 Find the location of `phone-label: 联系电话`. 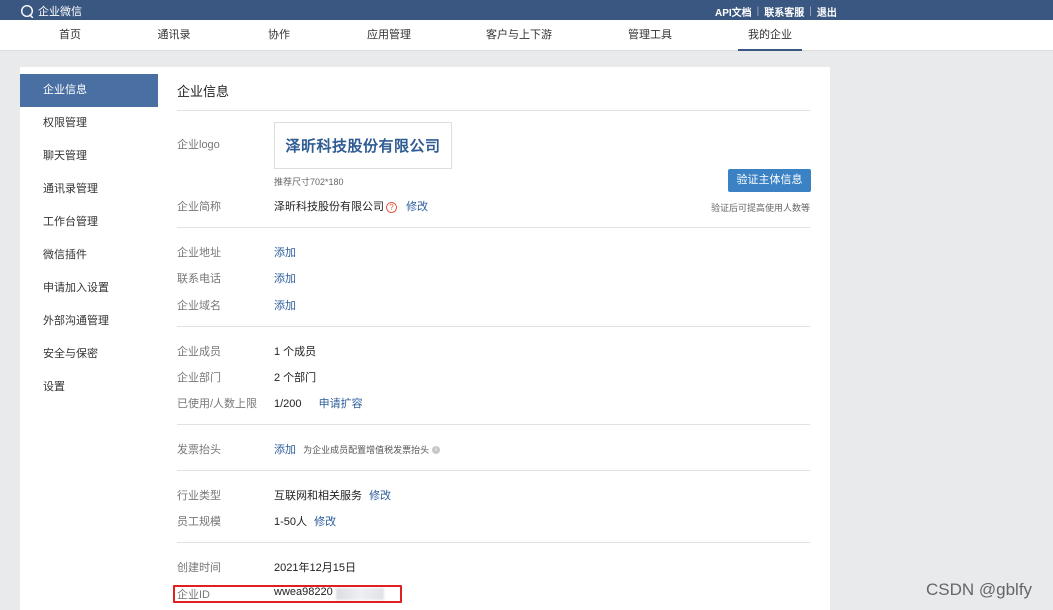

phone-label: 联系电话 is located at coordinates (199, 279).